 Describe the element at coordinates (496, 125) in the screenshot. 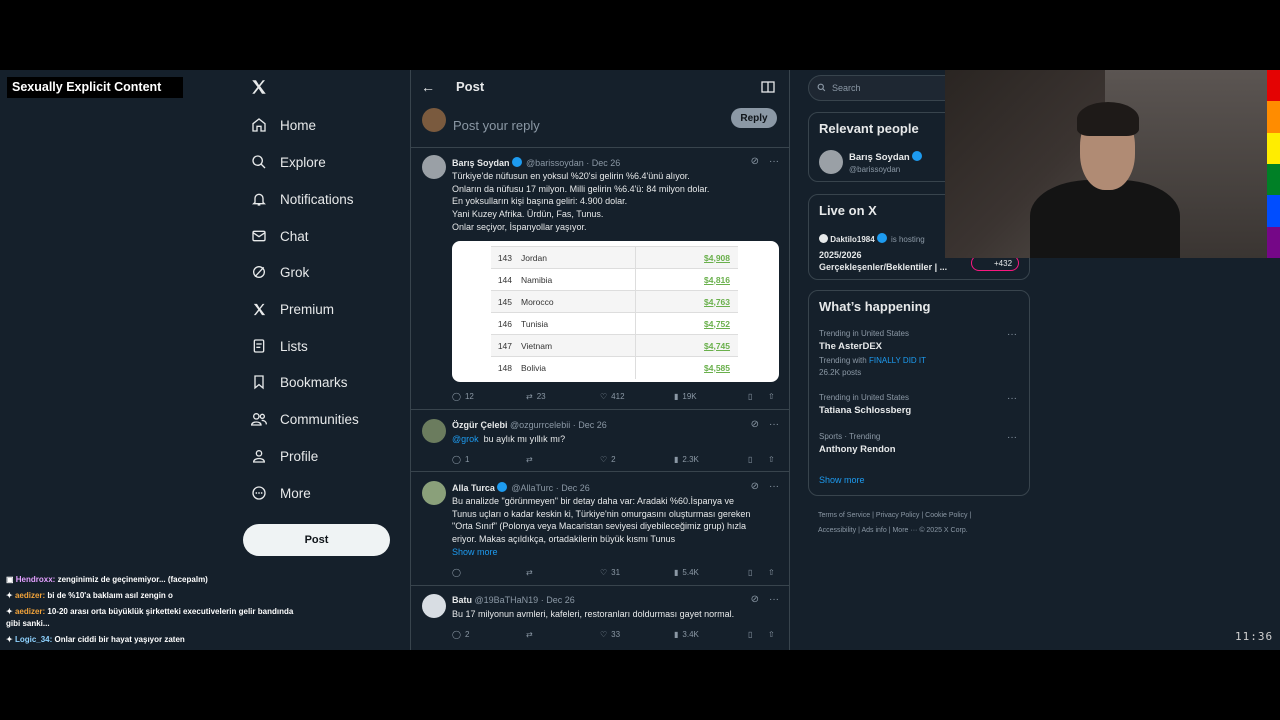

I see `reply-input: Post your reply` at that location.